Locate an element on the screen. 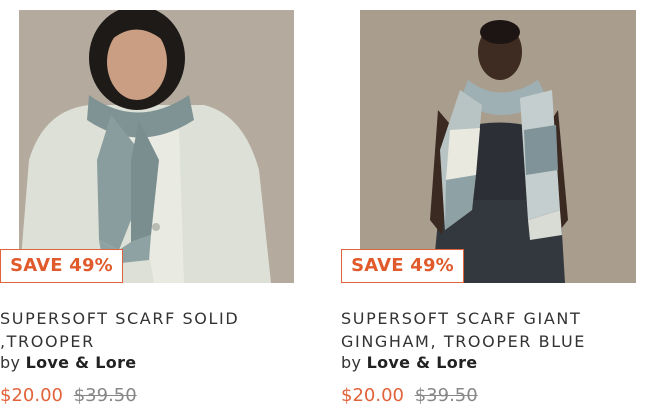  product-title-line: SUPERSOFT SCARF SOLID is located at coordinates (145, 318).